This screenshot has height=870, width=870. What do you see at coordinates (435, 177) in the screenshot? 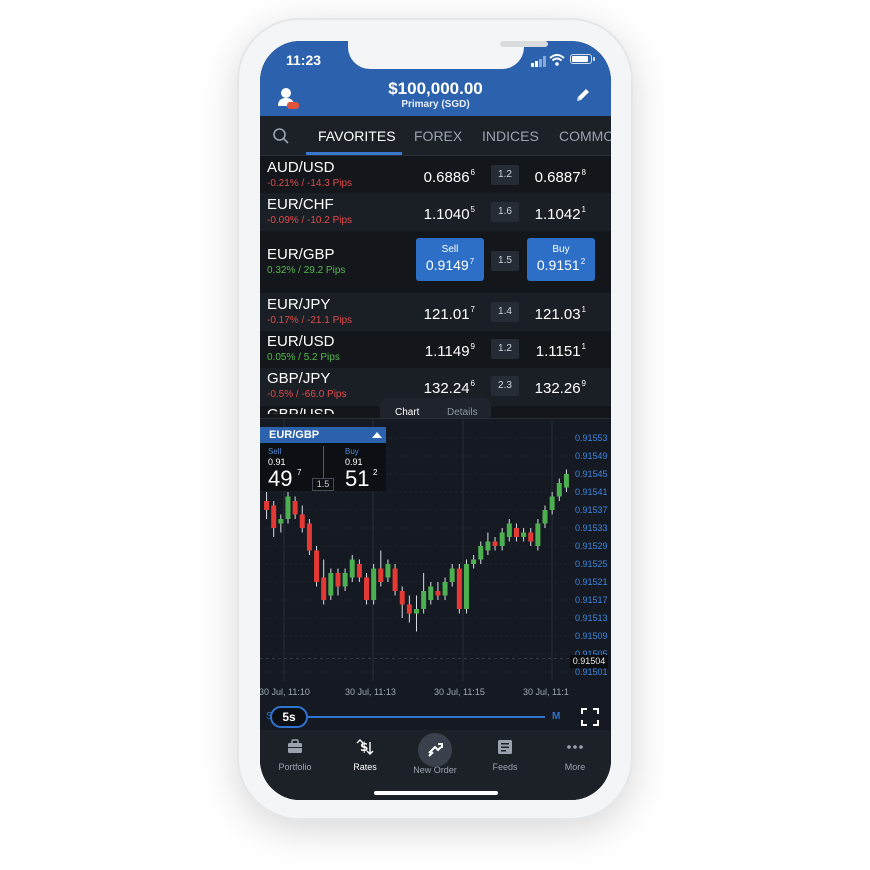
I see `sell-price: 0.68866` at bounding box center [435, 177].